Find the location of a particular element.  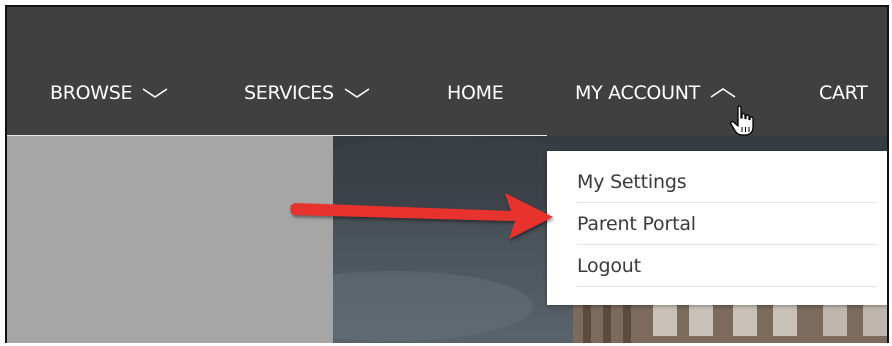

nav-my-account-label: MY ACCOUNT is located at coordinates (637, 93).